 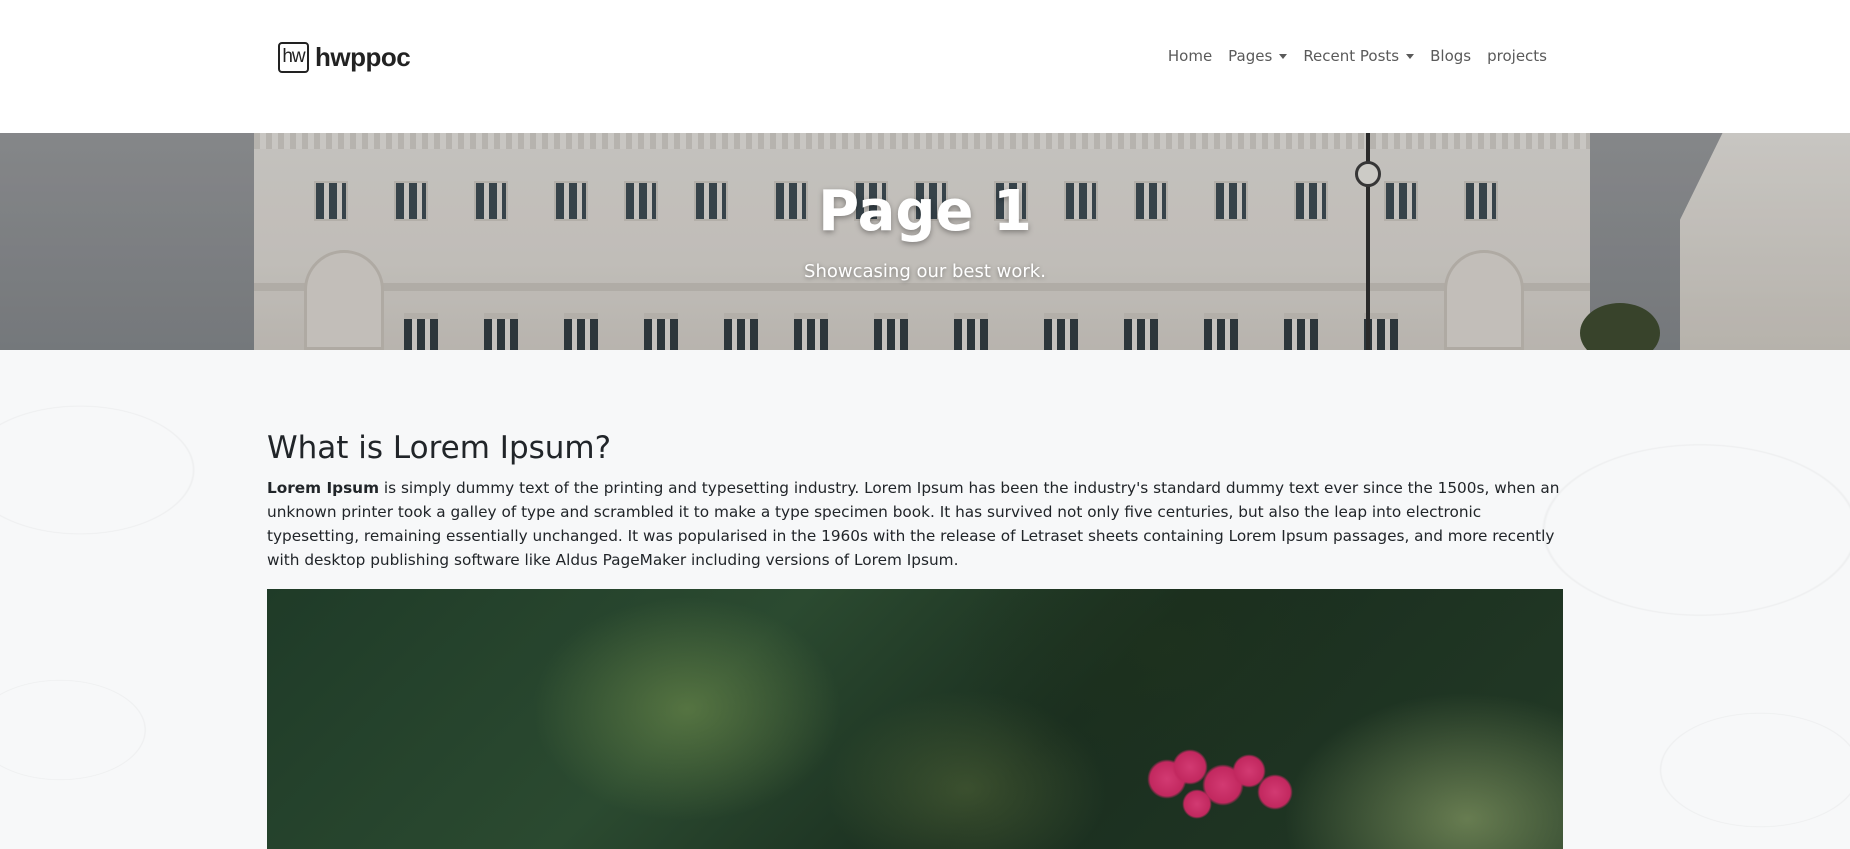 What do you see at coordinates (1351, 56) in the screenshot?
I see `nav-item-label: Recent Posts` at bounding box center [1351, 56].